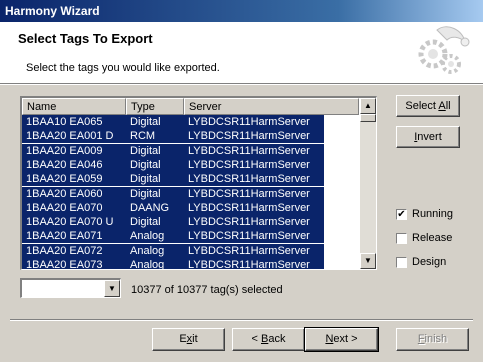 The height and width of the screenshot is (362, 483). I want to click on scroll-up-button: ▲, so click(368, 106).